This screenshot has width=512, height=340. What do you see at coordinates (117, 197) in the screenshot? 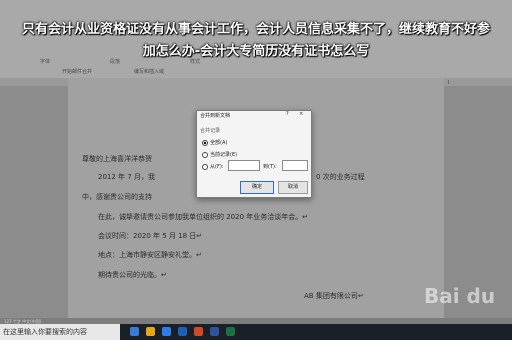
I see `doc-line: 中，感谢贵公司的支持` at bounding box center [117, 197].